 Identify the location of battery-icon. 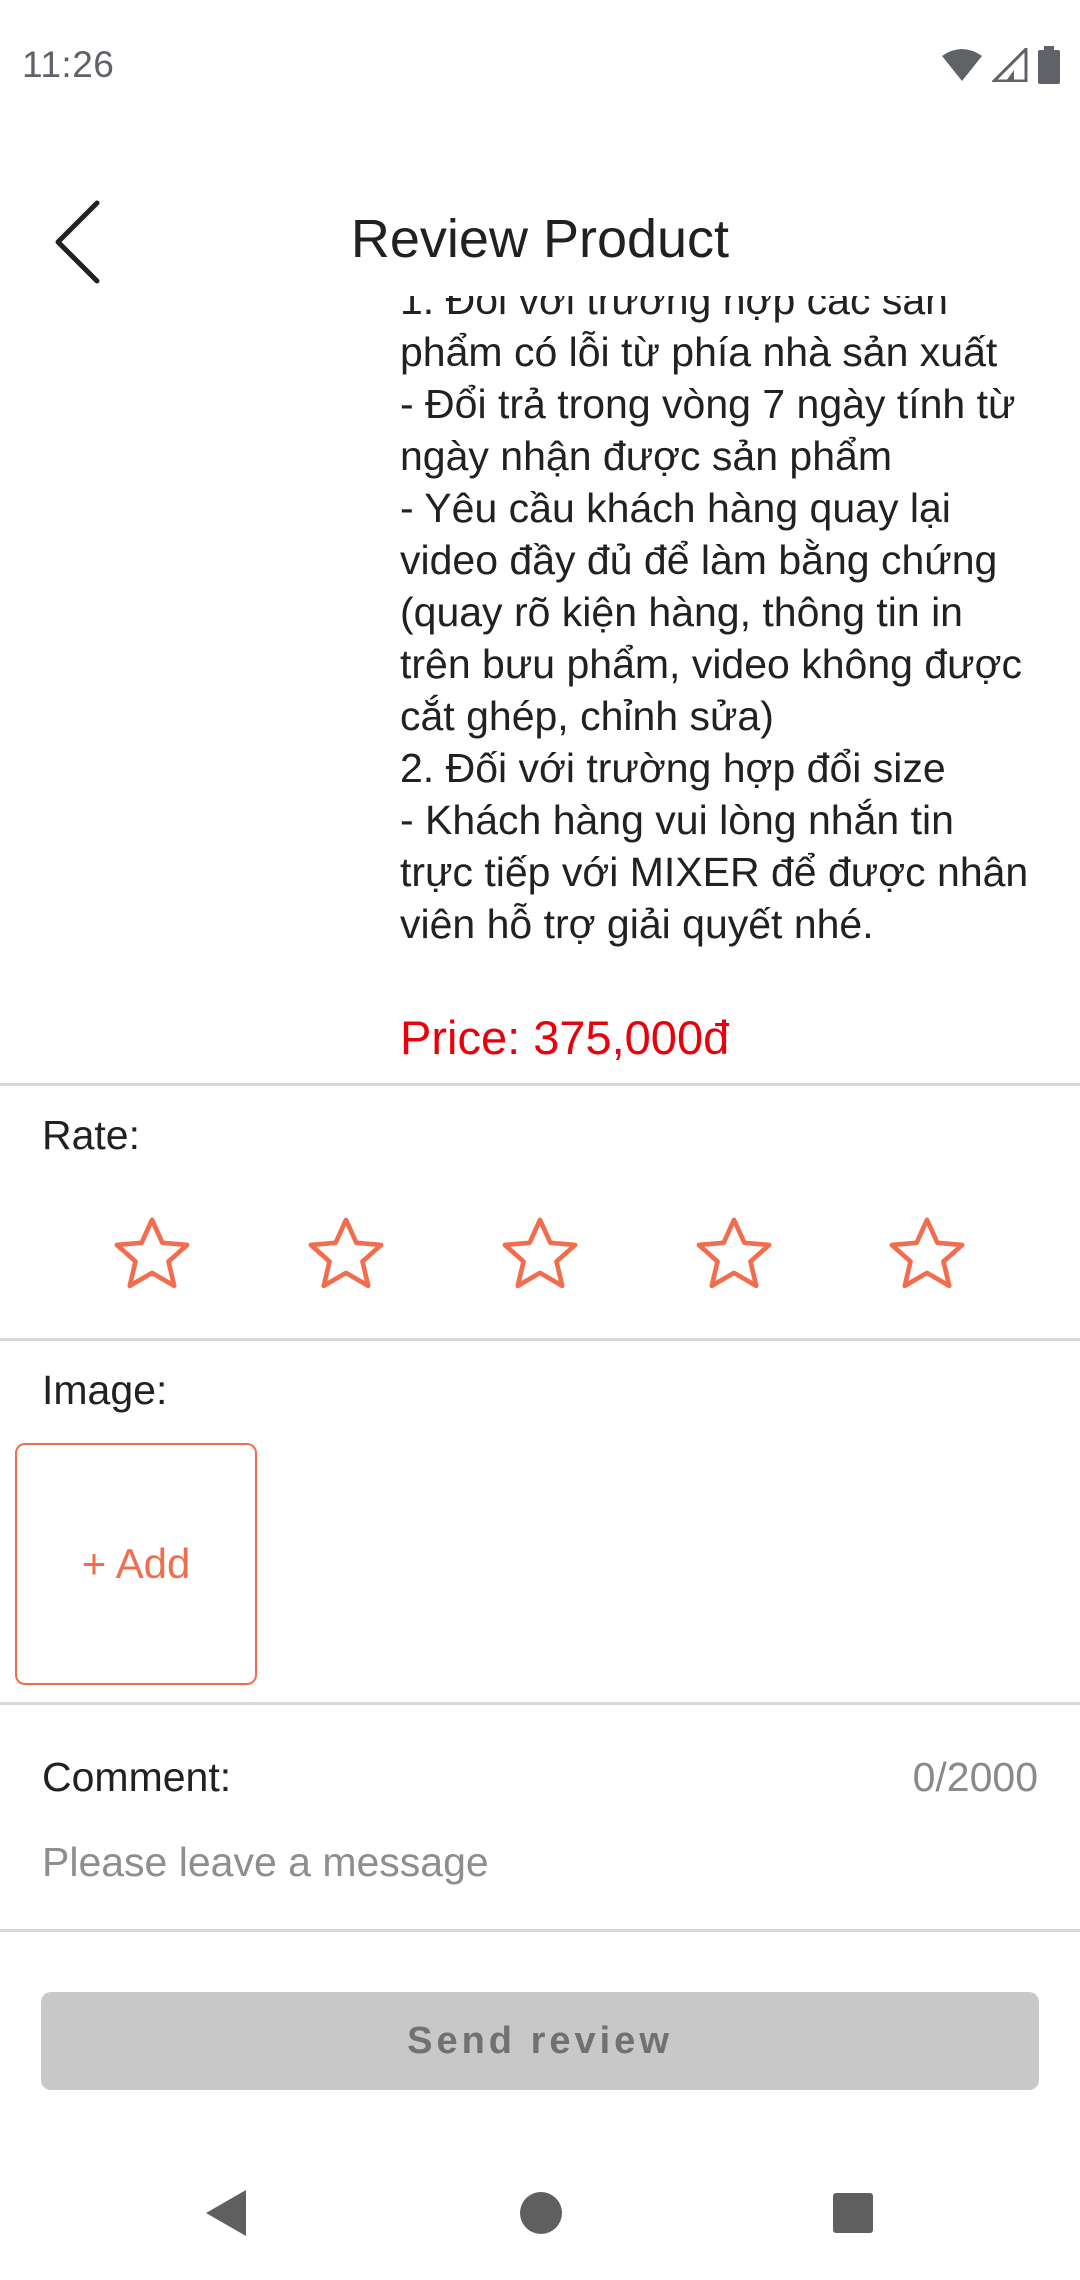
(1049, 65).